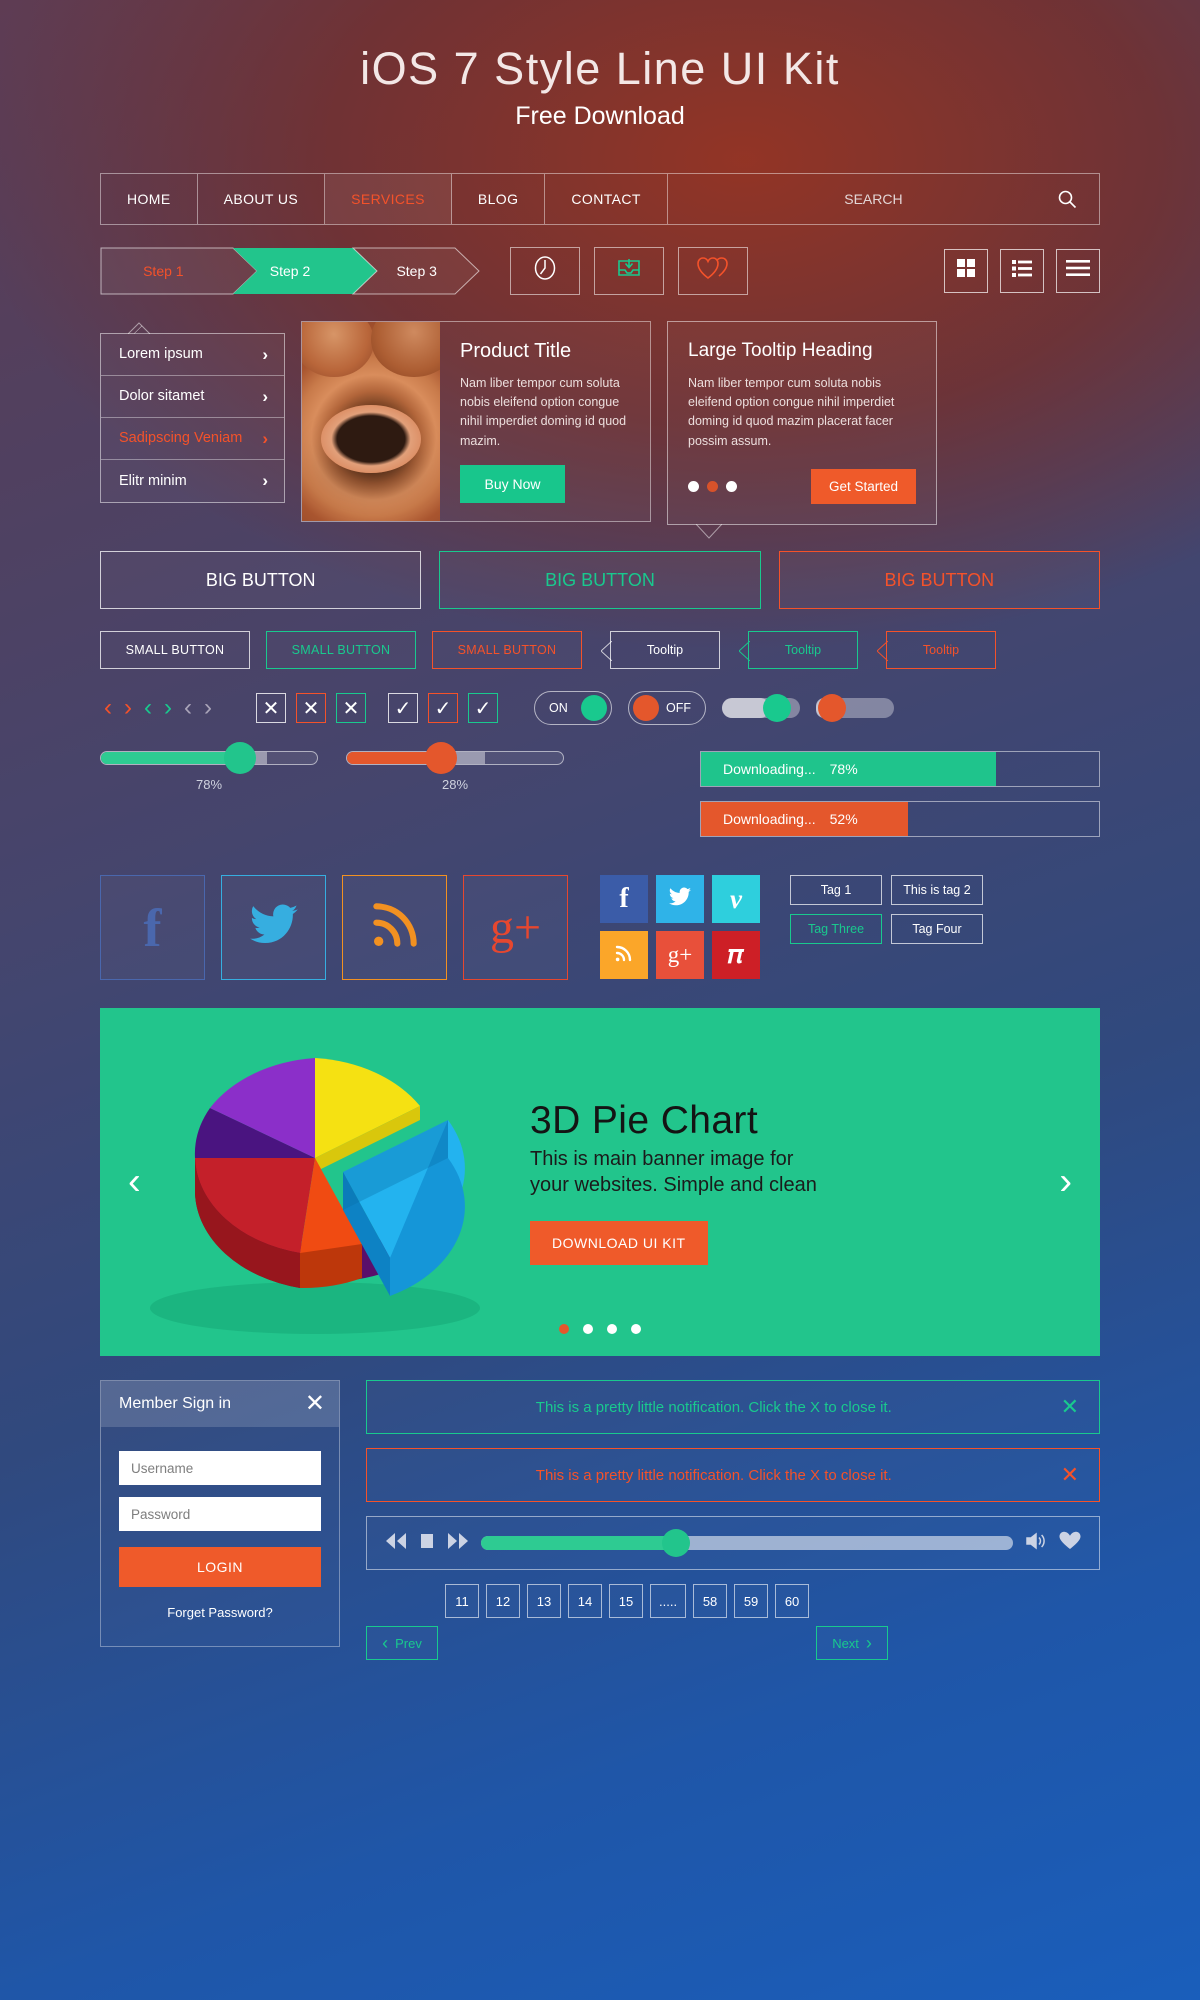 This screenshot has width=1200, height=2000. Describe the element at coordinates (1070, 1543) in the screenshot. I see `heart-icon` at that location.